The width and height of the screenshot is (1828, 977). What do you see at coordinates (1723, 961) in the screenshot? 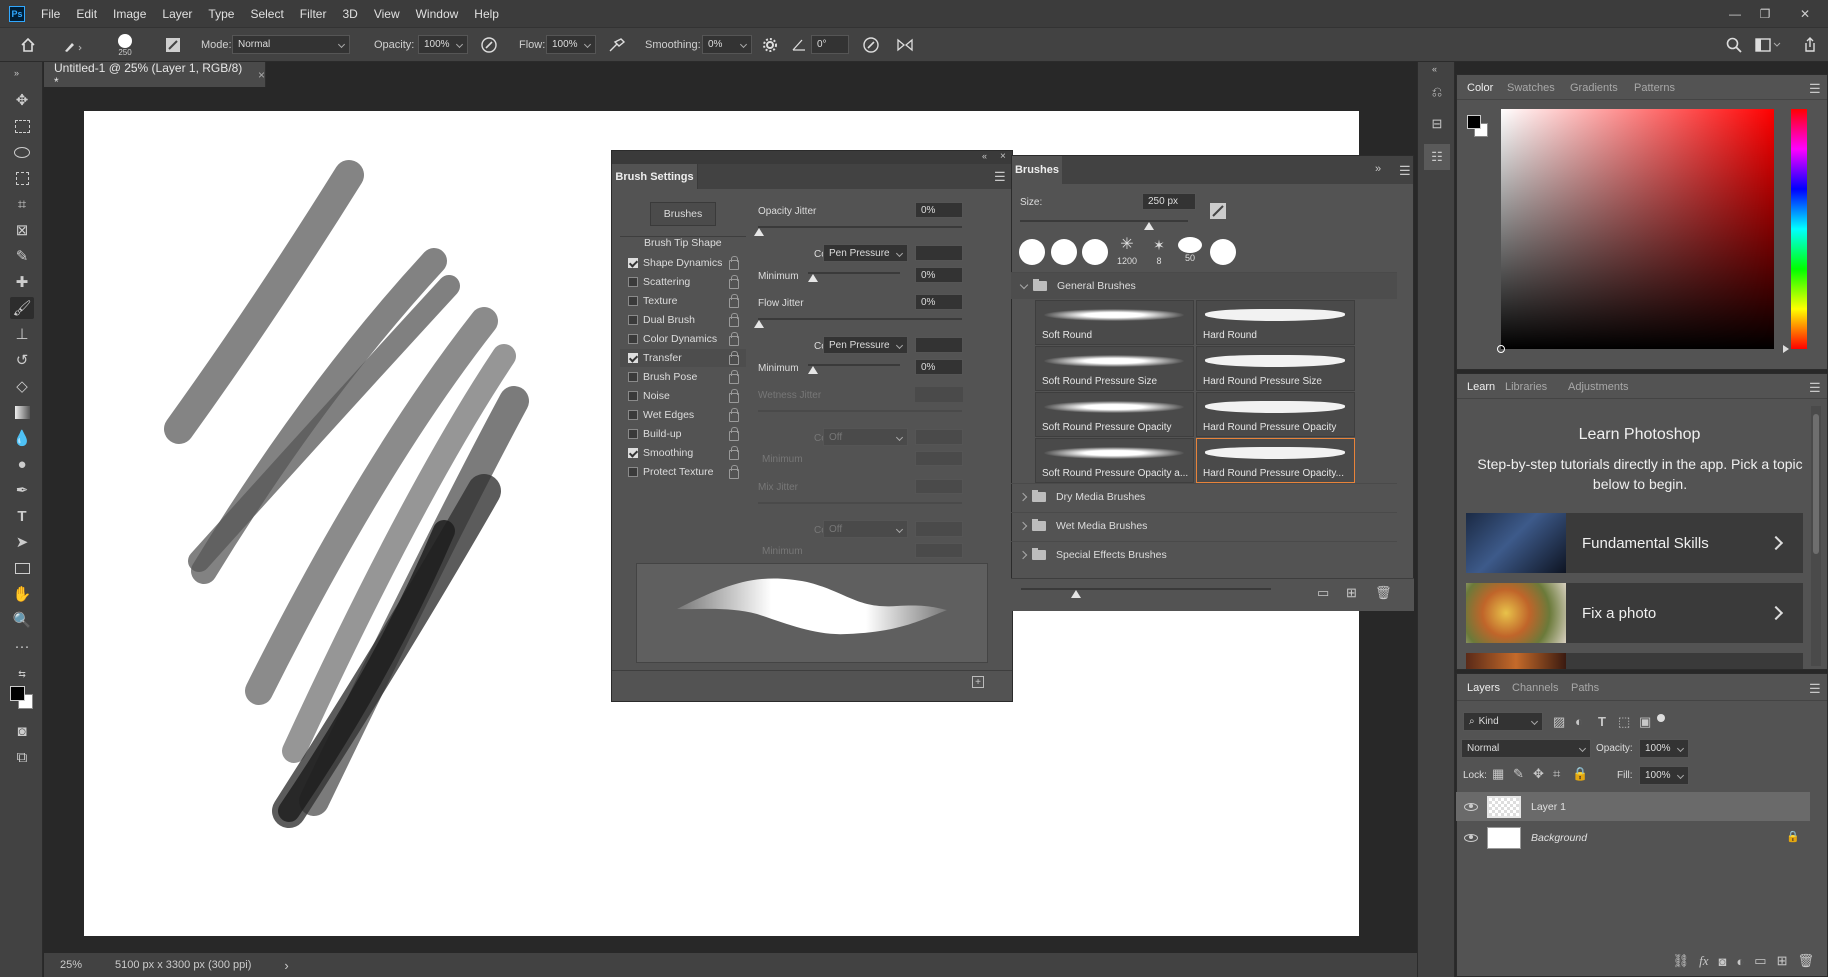
I see `add-mask-icon: ◙` at bounding box center [1723, 961].